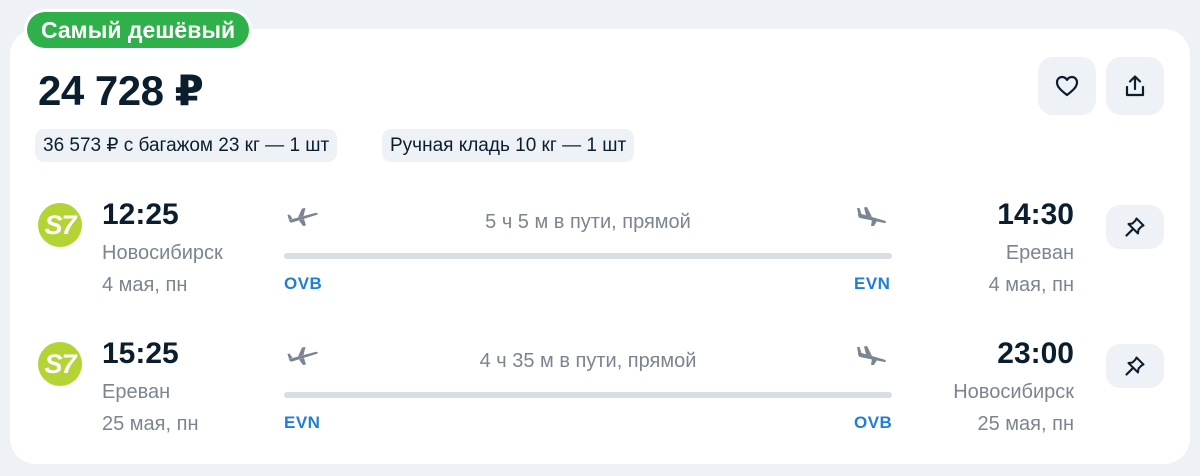  I want to click on flight-duration: 5 ч 5 м в пути, прямой, so click(588, 222).